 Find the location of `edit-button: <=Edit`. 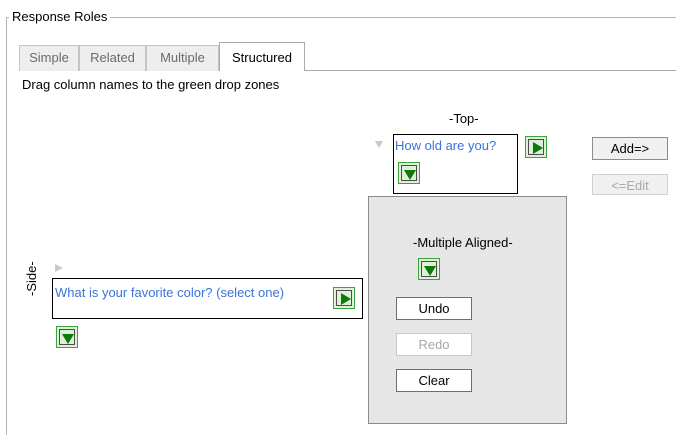

edit-button: <=Edit is located at coordinates (630, 184).